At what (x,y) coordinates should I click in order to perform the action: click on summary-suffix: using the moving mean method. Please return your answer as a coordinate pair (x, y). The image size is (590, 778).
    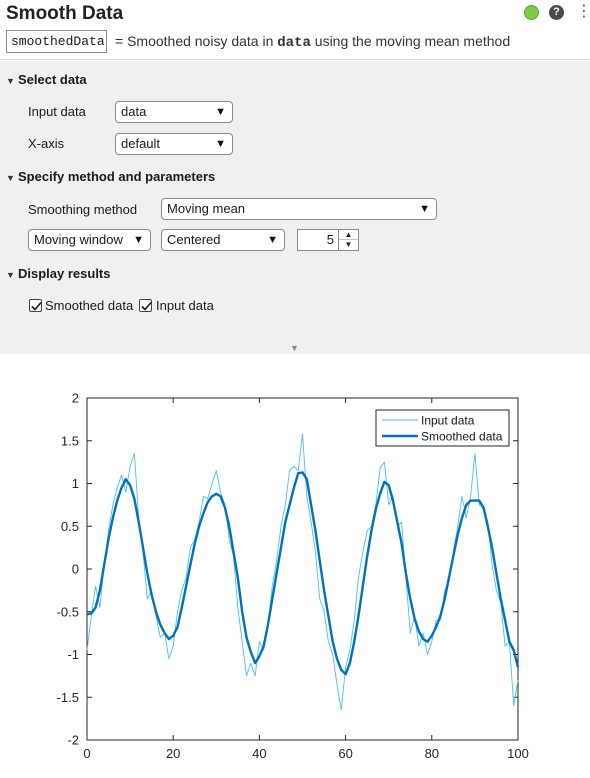
    Looking at the image, I should click on (410, 41).